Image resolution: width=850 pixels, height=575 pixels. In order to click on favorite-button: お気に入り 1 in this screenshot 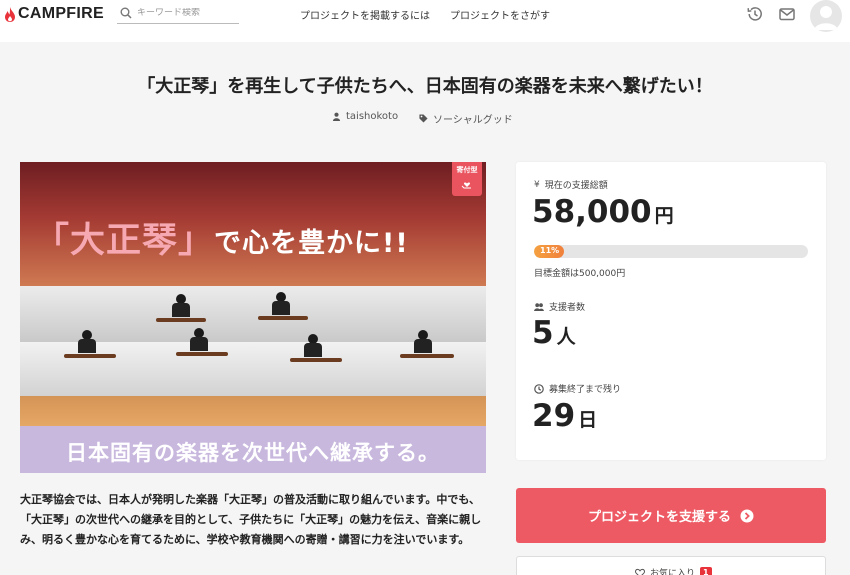, I will do `click(671, 565)`.